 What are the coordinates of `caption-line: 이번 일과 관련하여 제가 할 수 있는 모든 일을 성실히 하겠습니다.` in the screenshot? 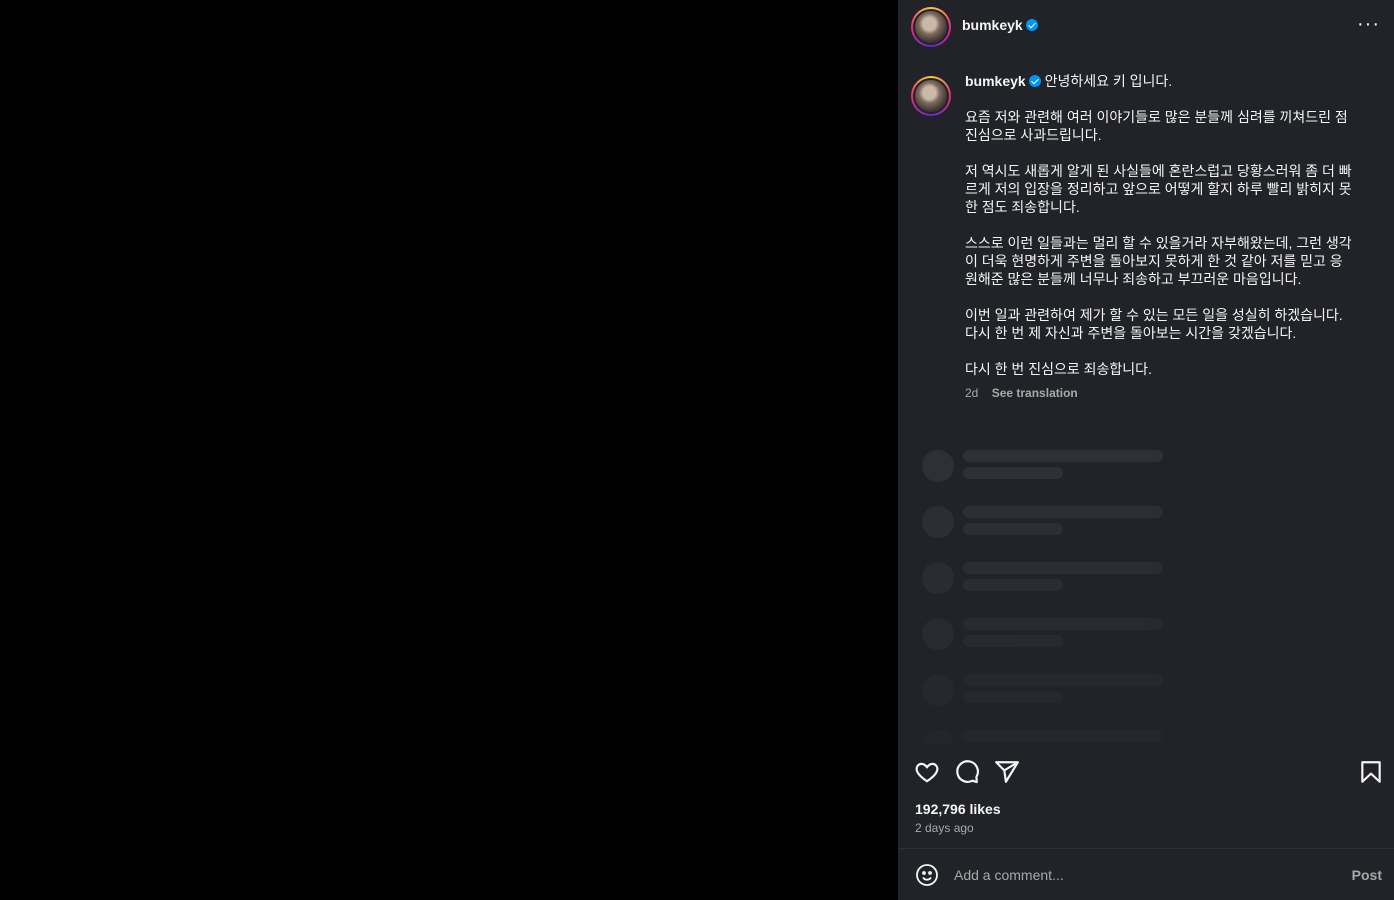 It's located at (1154, 315).